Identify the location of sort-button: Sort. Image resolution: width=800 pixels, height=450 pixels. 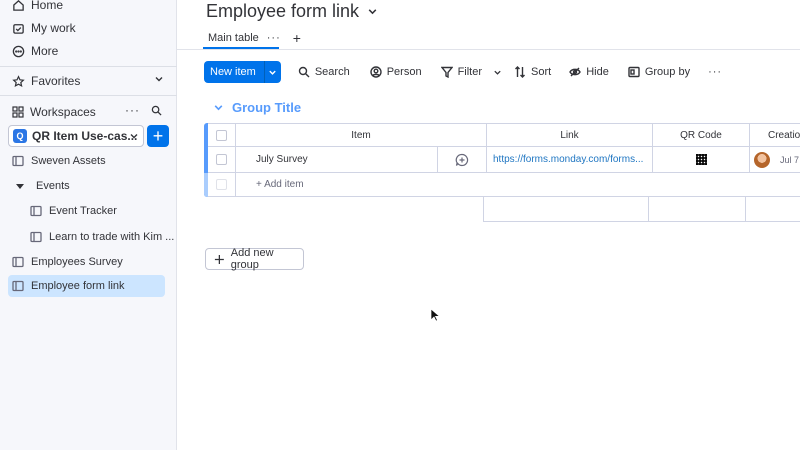
(532, 72).